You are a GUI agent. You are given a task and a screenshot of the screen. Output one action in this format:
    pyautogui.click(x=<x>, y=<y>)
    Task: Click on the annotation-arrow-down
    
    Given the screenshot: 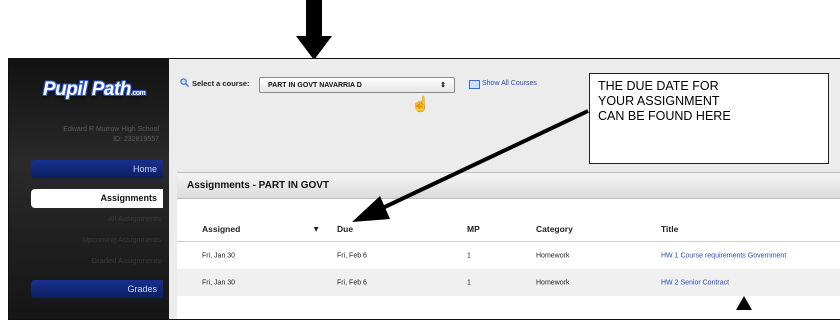 What is the action you would take?
    pyautogui.click(x=314, y=30)
    